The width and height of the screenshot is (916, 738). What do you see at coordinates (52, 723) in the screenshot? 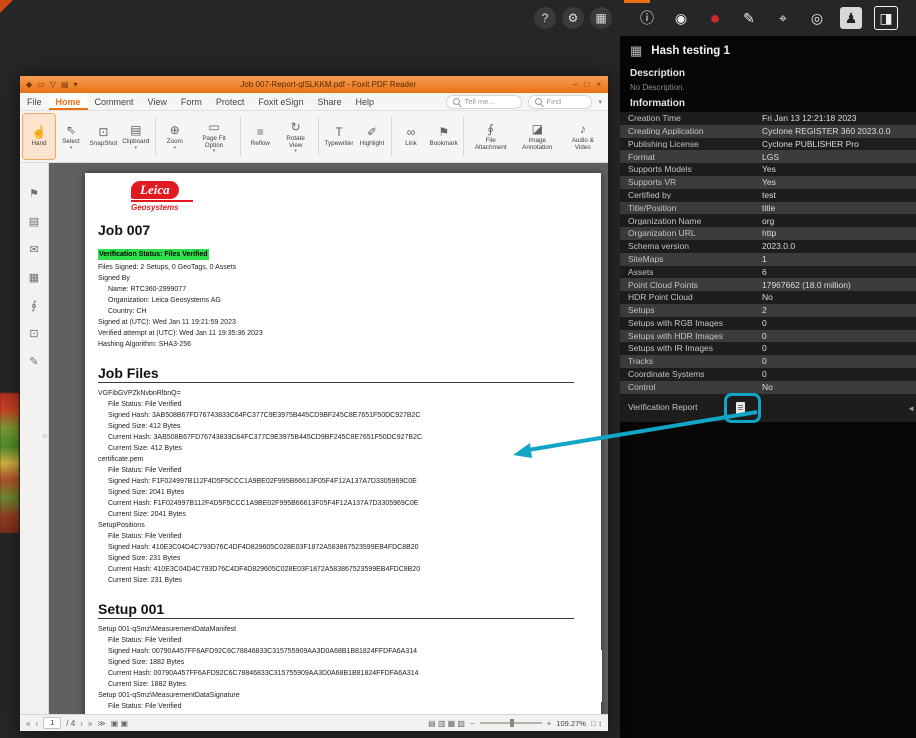
I see `page-number-input: 1` at bounding box center [52, 723].